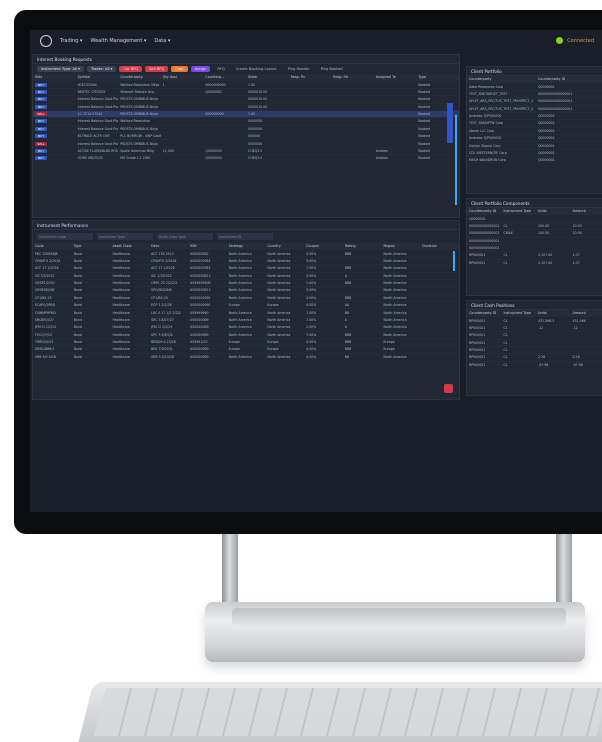 The image size is (602, 742). I want to click on order-column-header: State, so click(267, 77).